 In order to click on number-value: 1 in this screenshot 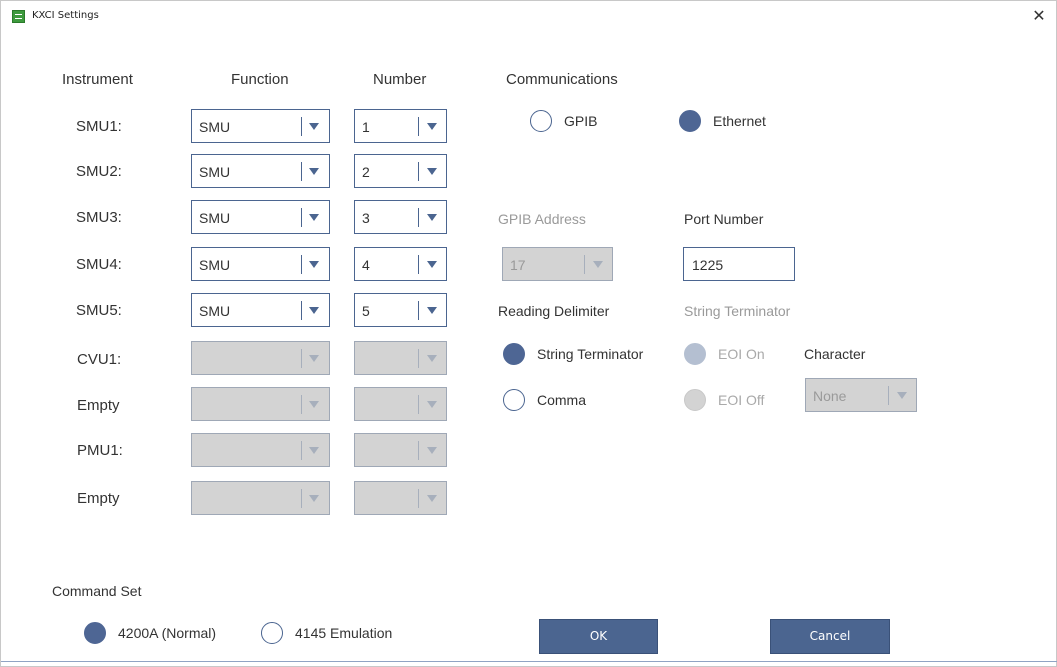, I will do `click(366, 127)`.